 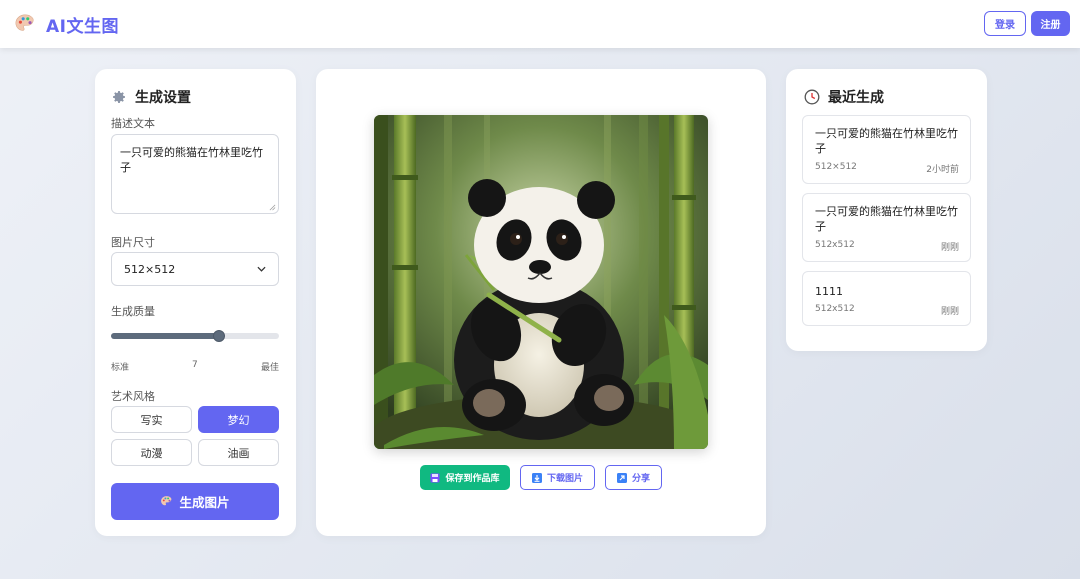 What do you see at coordinates (564, 479) in the screenshot?
I see `download-label: 下载图片` at bounding box center [564, 479].